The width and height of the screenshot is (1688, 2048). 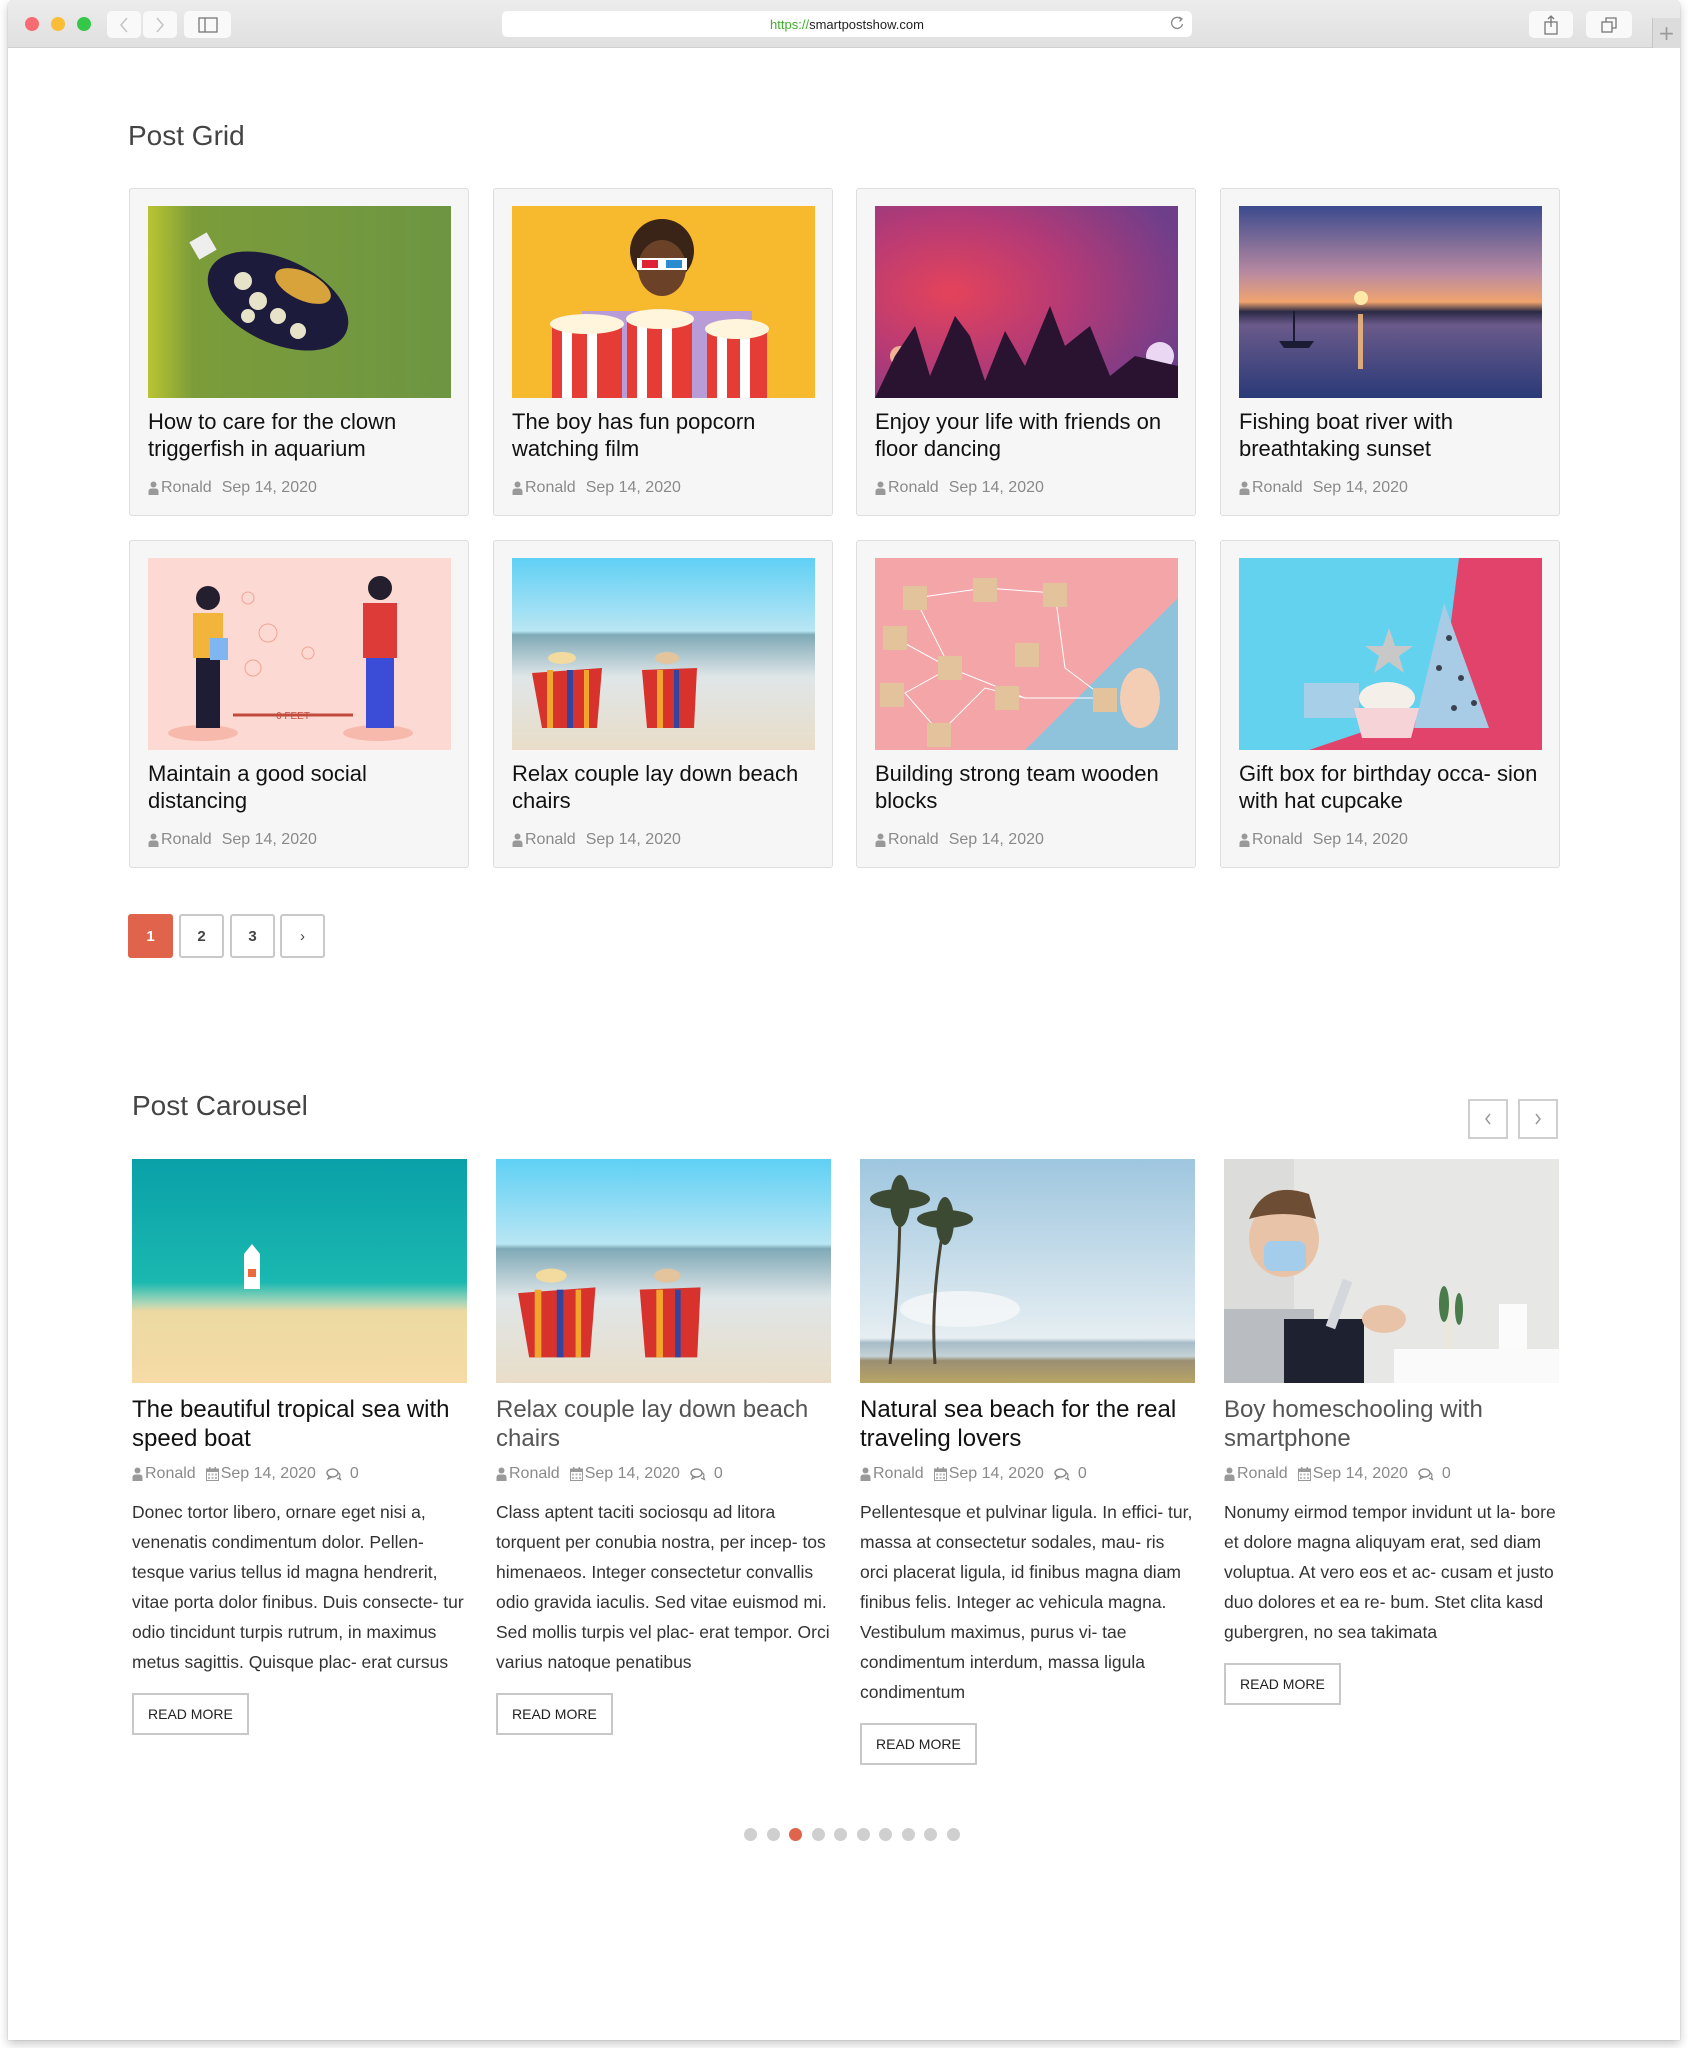 What do you see at coordinates (1551, 24) in the screenshot?
I see `share-button` at bounding box center [1551, 24].